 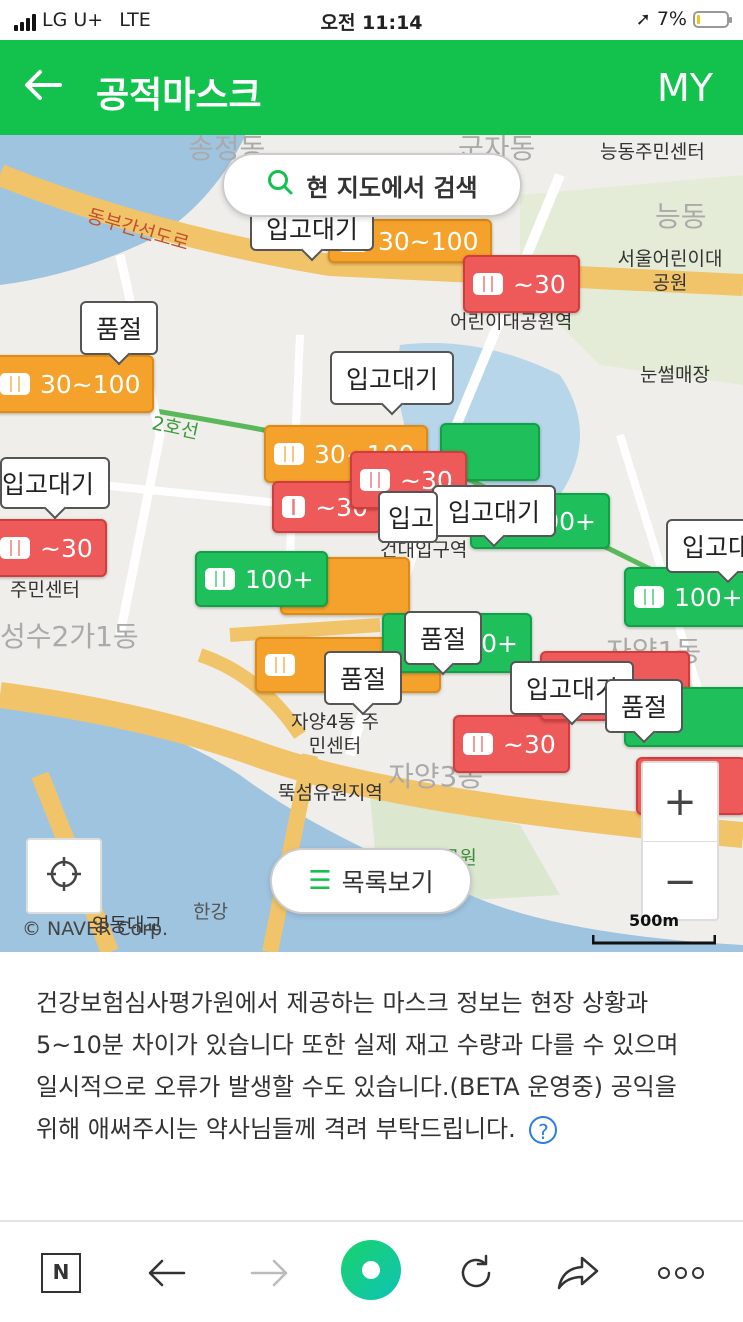 I want to click on battery-info: ➚ 7%, so click(x=683, y=19).